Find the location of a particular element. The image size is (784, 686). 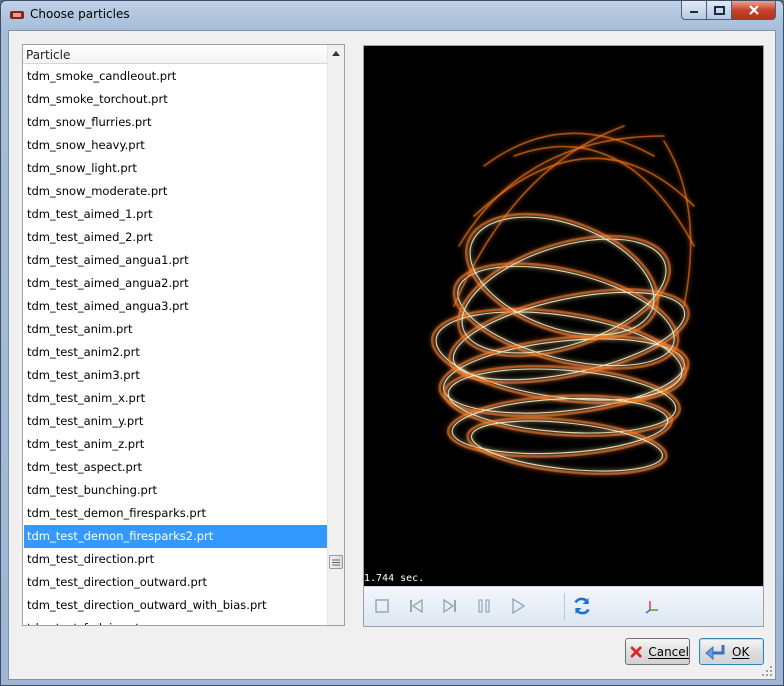

scroll-up-arrow is located at coordinates (336, 53).